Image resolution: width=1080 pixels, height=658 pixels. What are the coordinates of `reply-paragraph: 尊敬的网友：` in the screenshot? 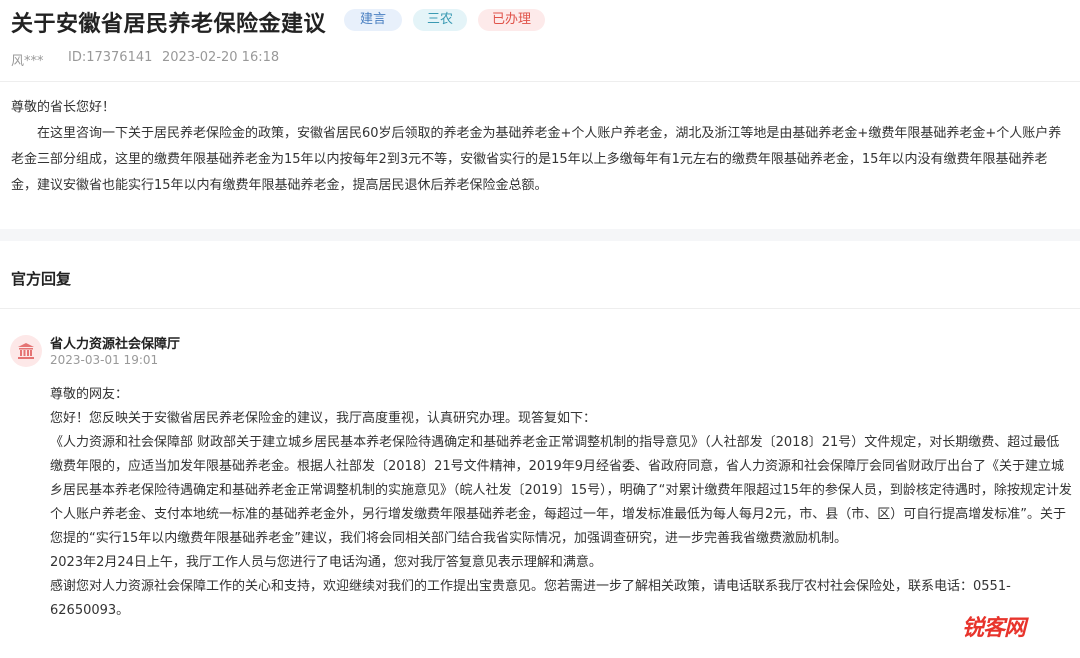 It's located at (89, 394).